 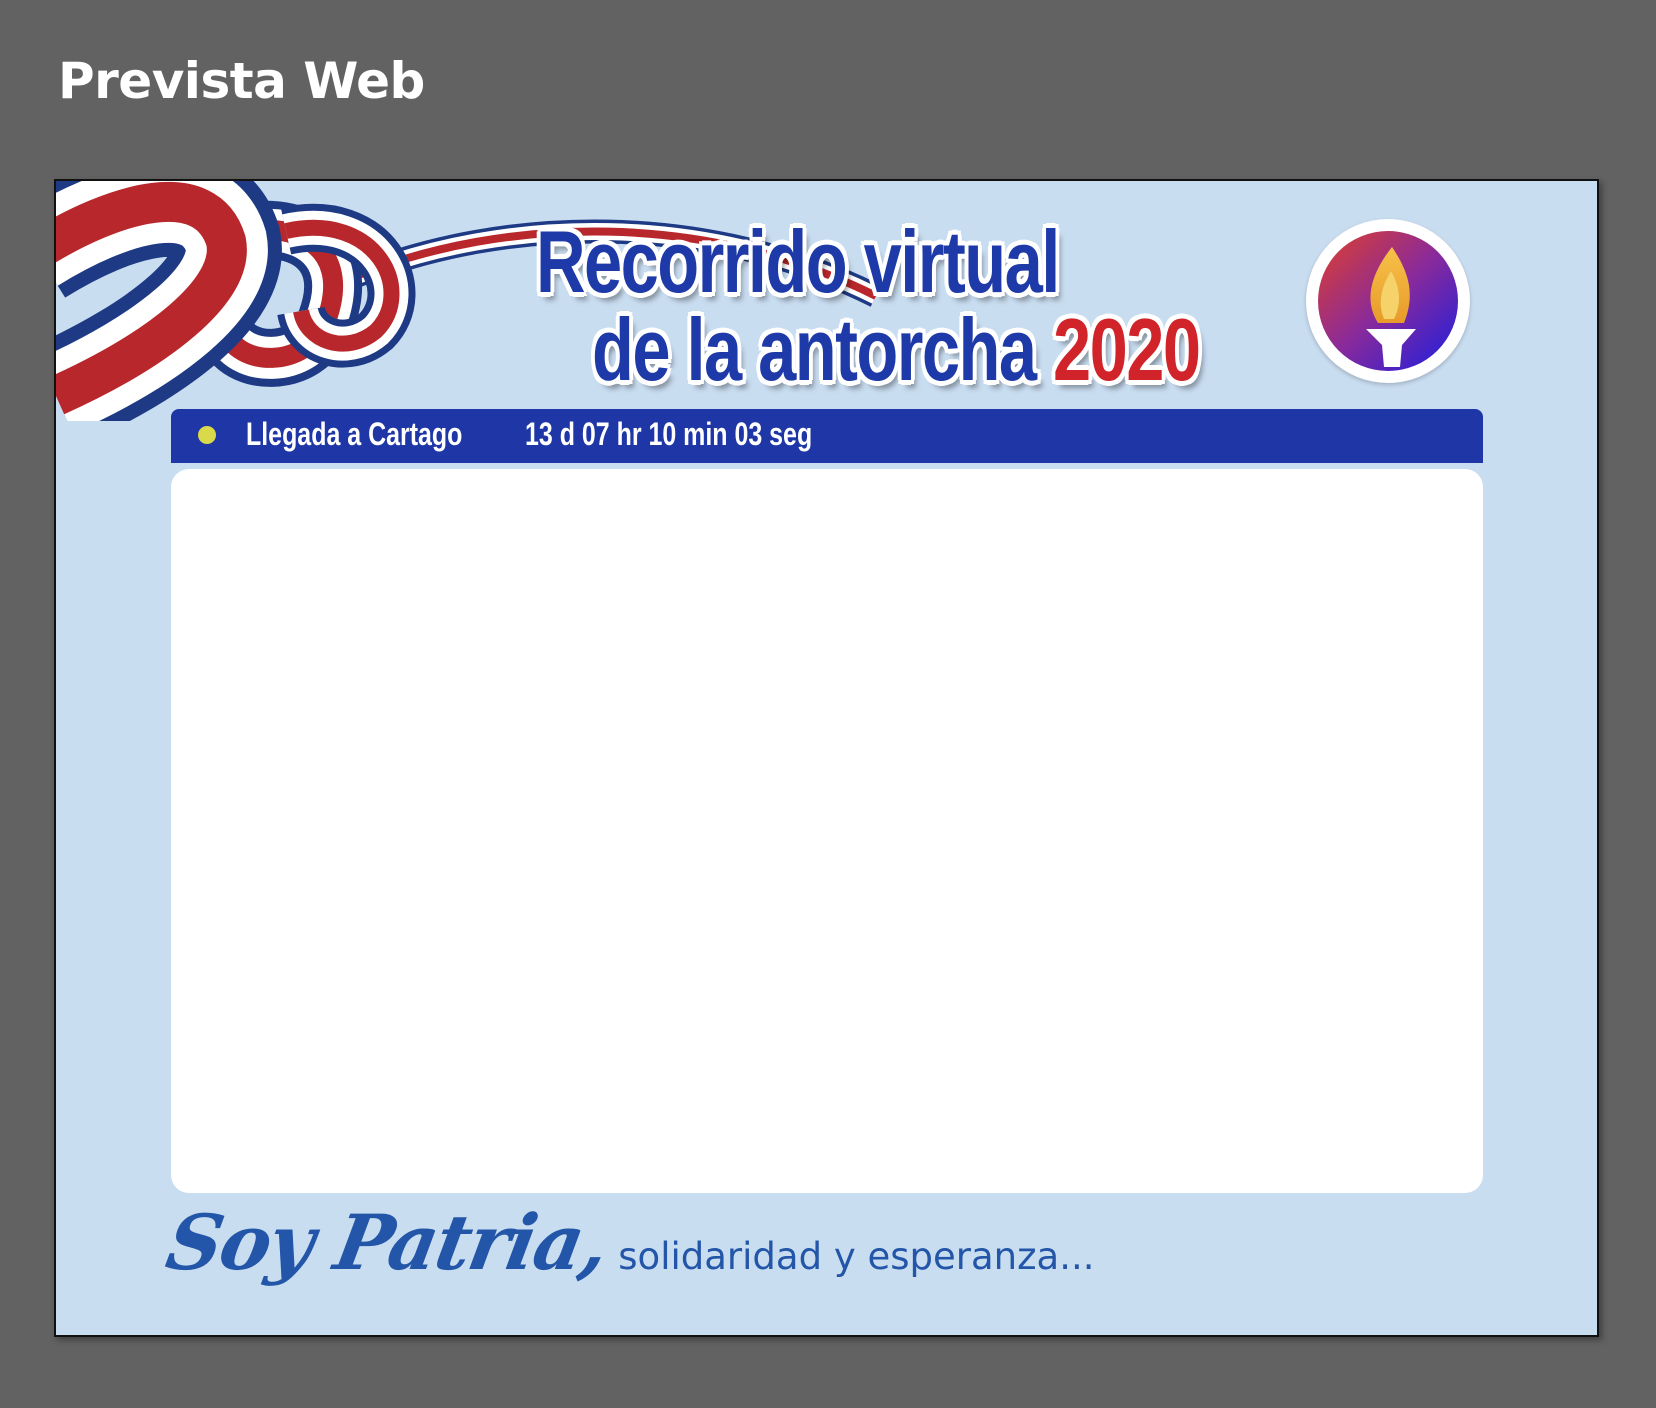 What do you see at coordinates (207, 435) in the screenshot?
I see `status-dot` at bounding box center [207, 435].